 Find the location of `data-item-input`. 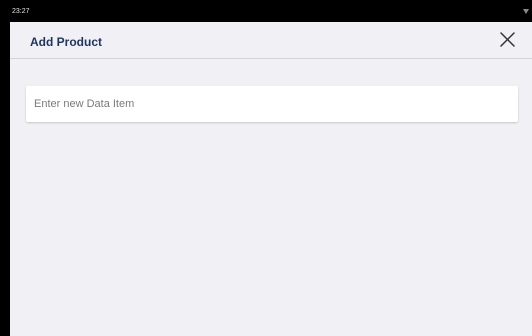

data-item-input is located at coordinates (272, 104).